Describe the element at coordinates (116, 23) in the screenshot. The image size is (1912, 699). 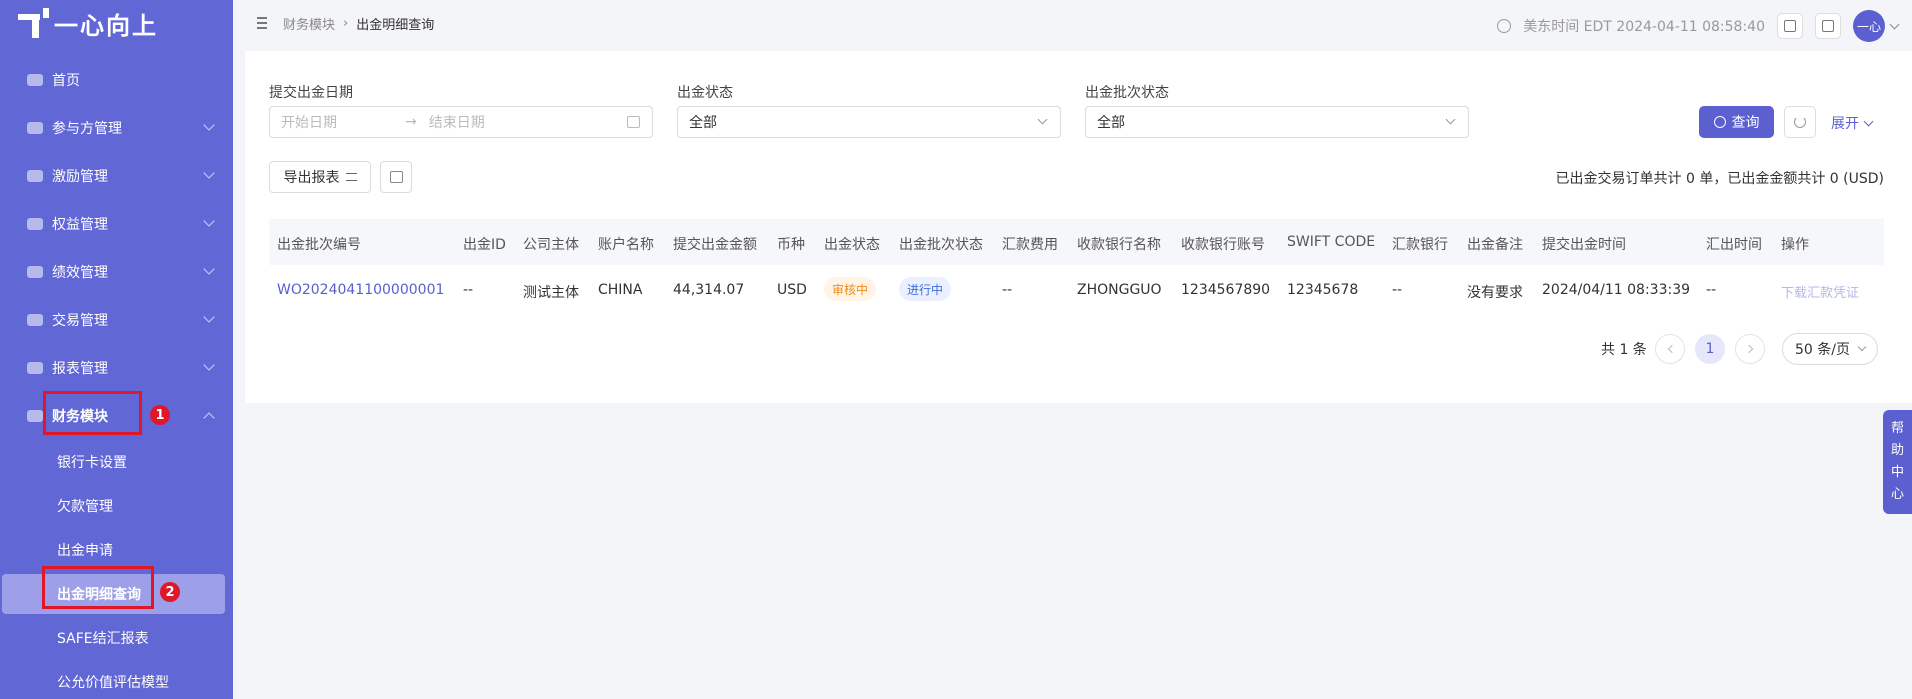
I see `logo: 一心向上` at that location.